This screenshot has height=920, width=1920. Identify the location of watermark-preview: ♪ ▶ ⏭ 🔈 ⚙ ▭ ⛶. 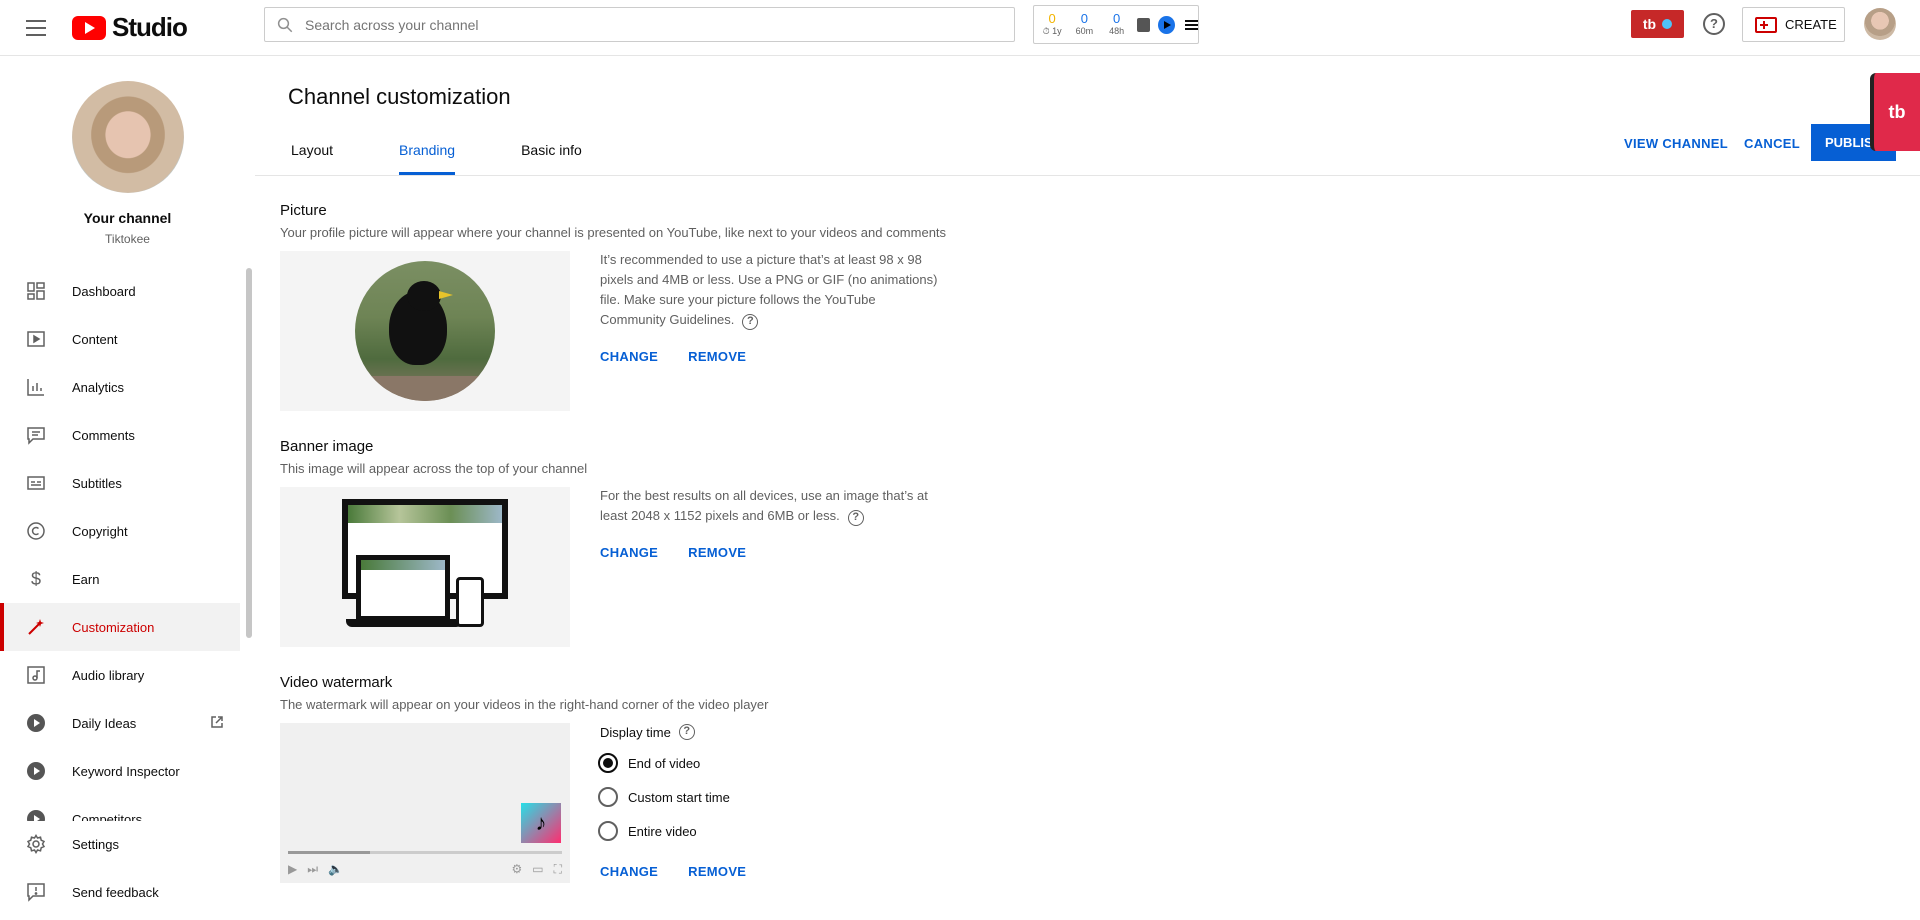
(425, 803).